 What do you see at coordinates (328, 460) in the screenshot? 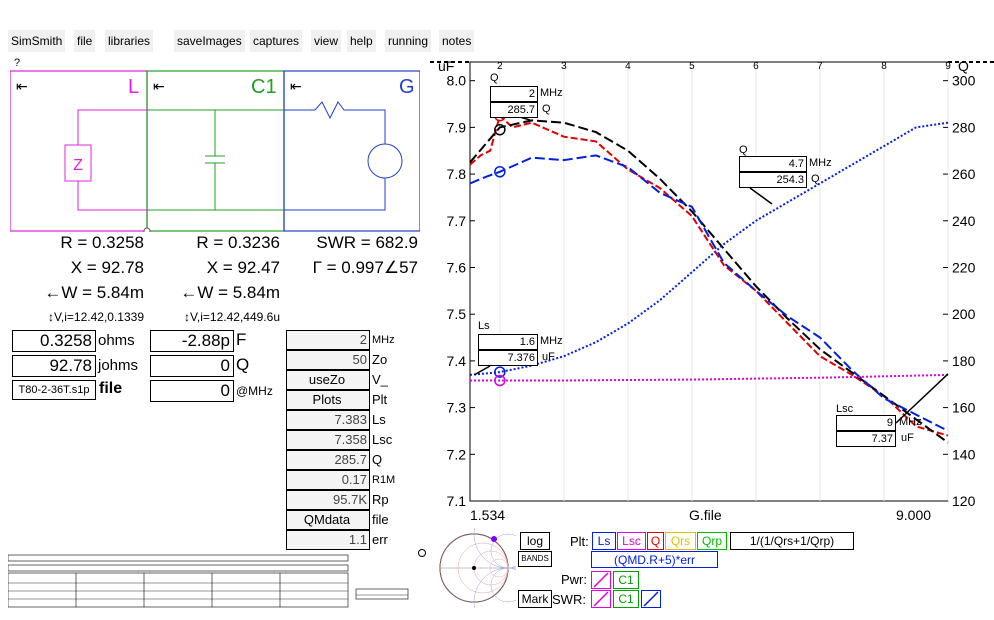
I see `param-q-field: 285.7` at bounding box center [328, 460].